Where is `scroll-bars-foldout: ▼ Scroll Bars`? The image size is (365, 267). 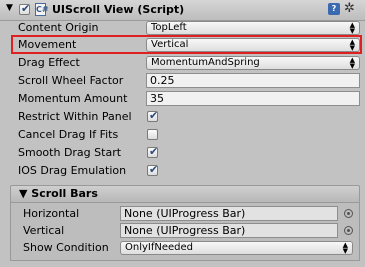 scroll-bars-foldout: ▼ Scroll Bars is located at coordinates (185, 194).